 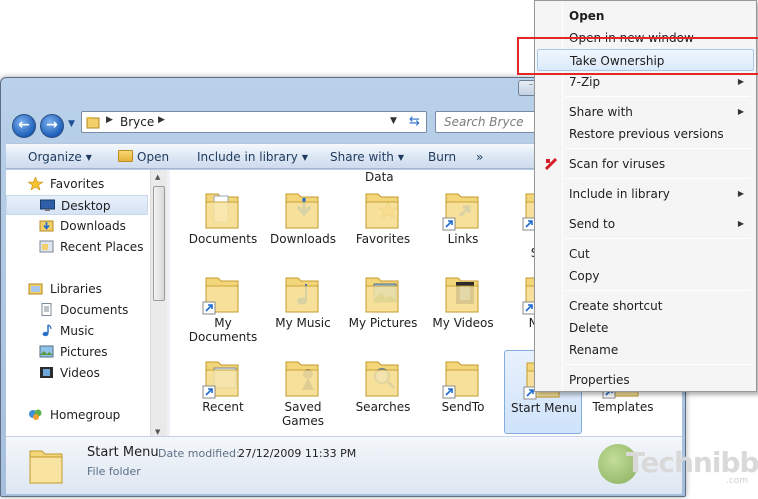 What do you see at coordinates (77, 184) in the screenshot?
I see `nav-favorites: Favorites` at bounding box center [77, 184].